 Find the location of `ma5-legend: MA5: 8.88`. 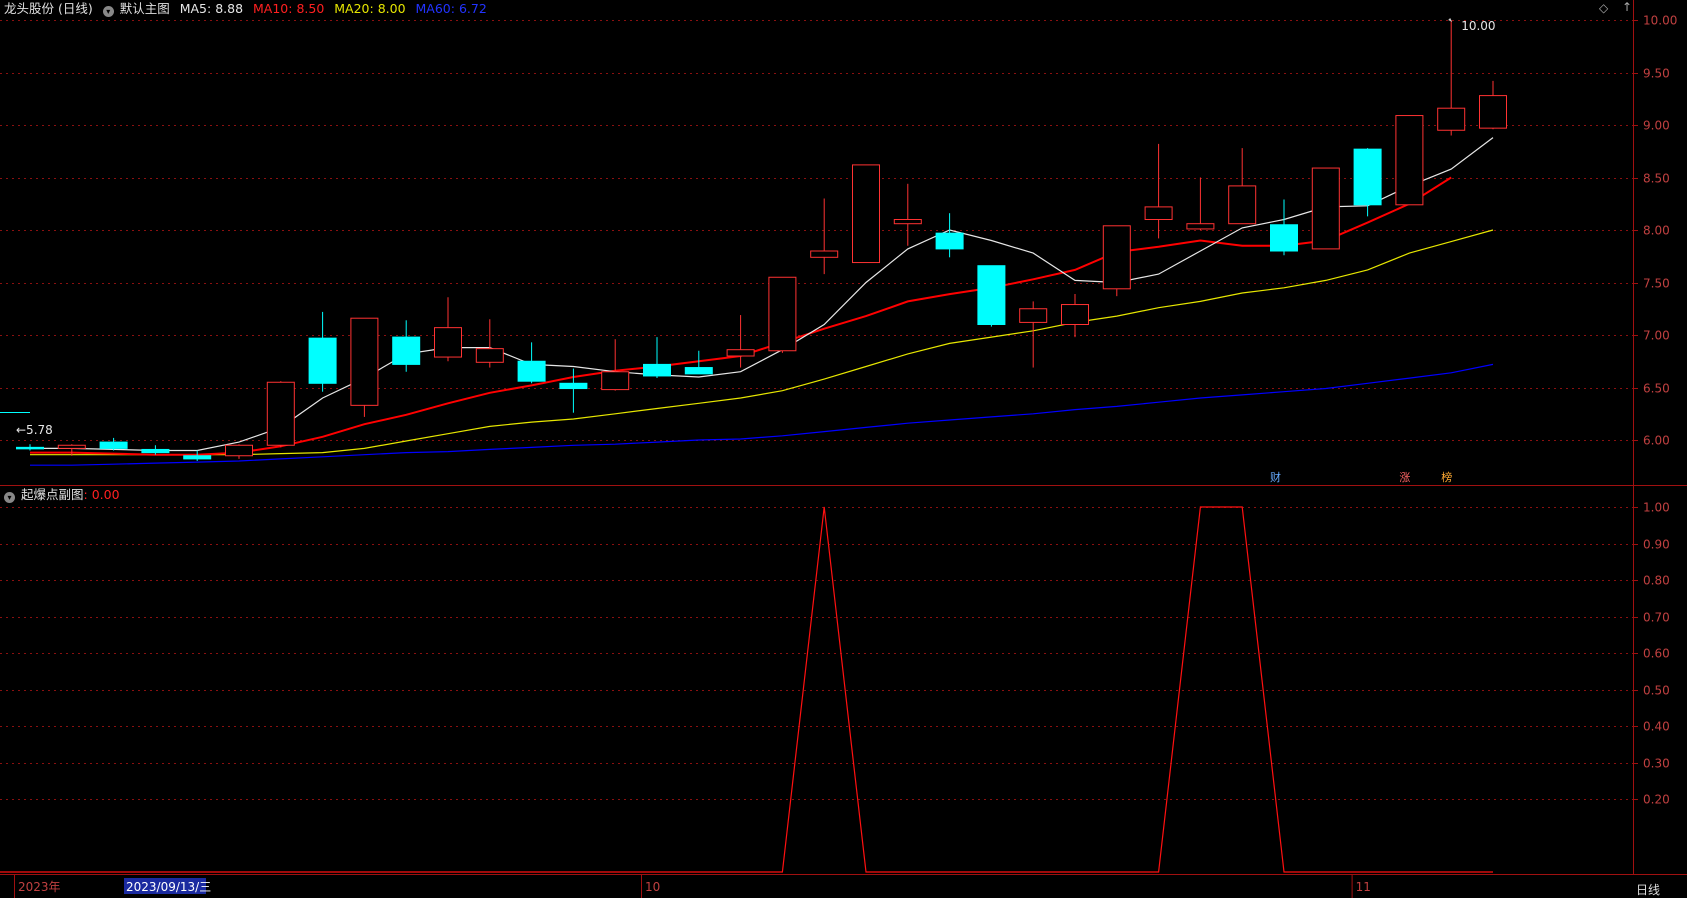

ma5-legend: MA5: 8.88 is located at coordinates (211, 8).